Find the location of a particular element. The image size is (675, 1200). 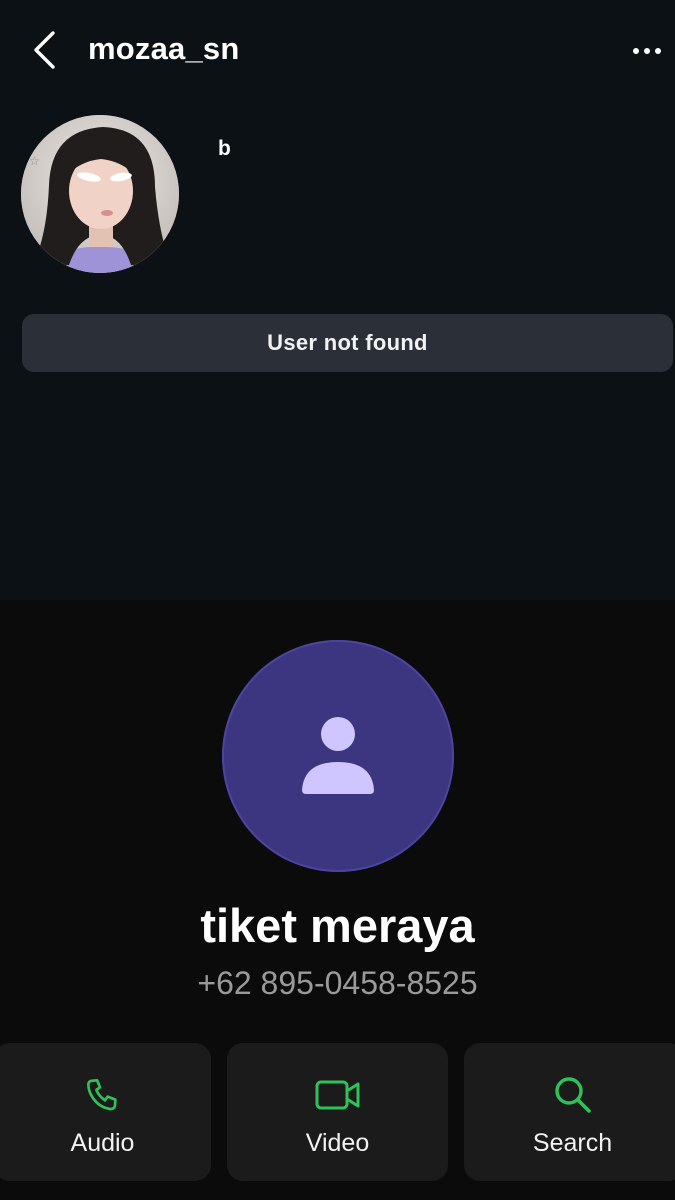

search-label: Search is located at coordinates (572, 1143).